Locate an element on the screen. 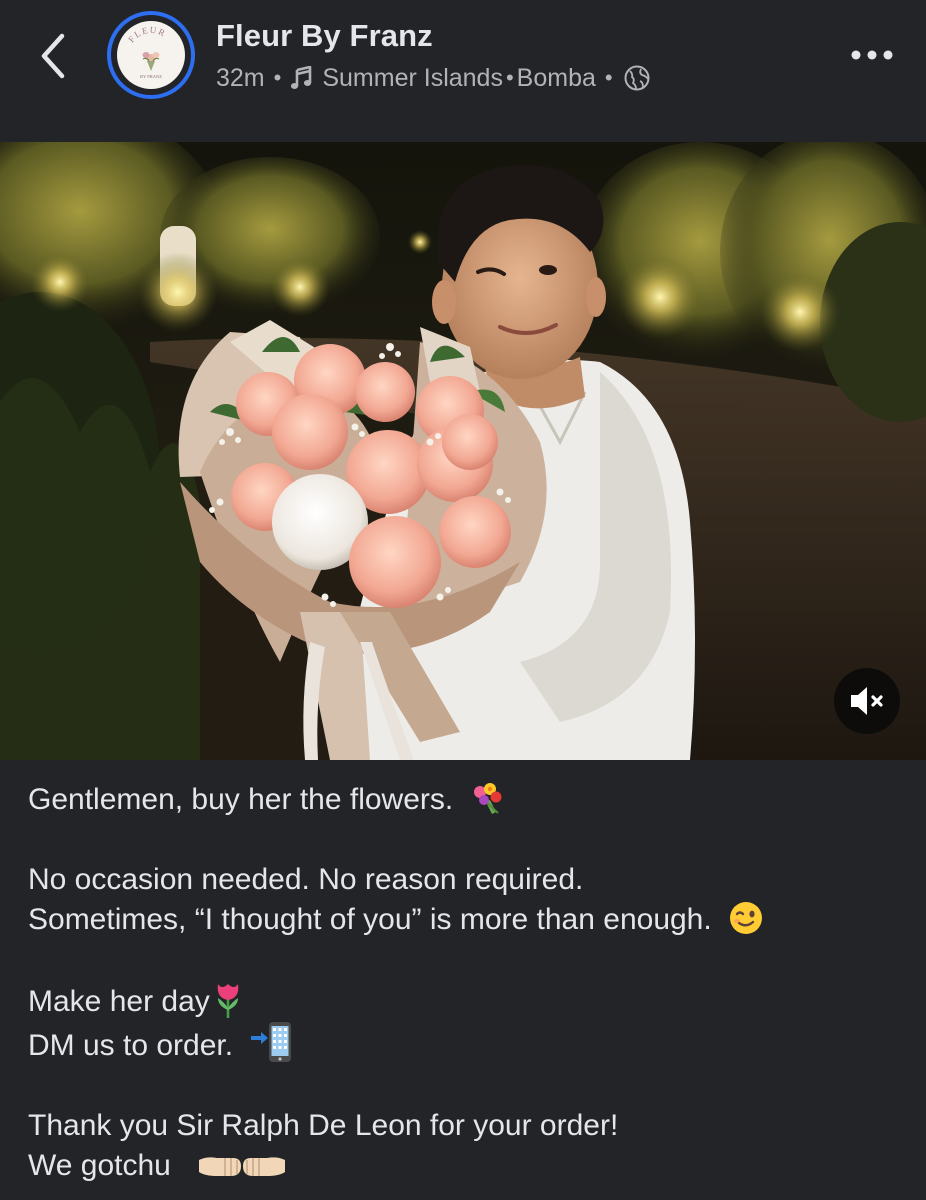 The height and width of the screenshot is (1200, 926). more-horizontal-icon is located at coordinates (872, 55).